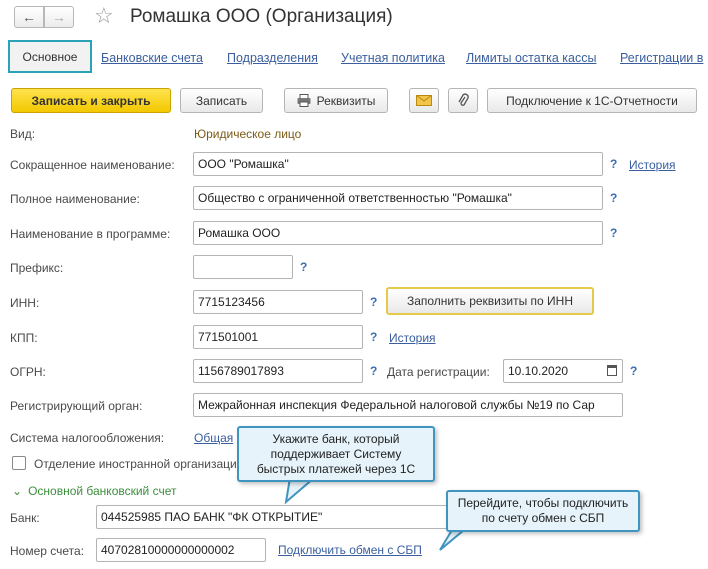 Image resolution: width=708 pixels, height=569 pixels. I want to click on envelope-icon, so click(424, 100).